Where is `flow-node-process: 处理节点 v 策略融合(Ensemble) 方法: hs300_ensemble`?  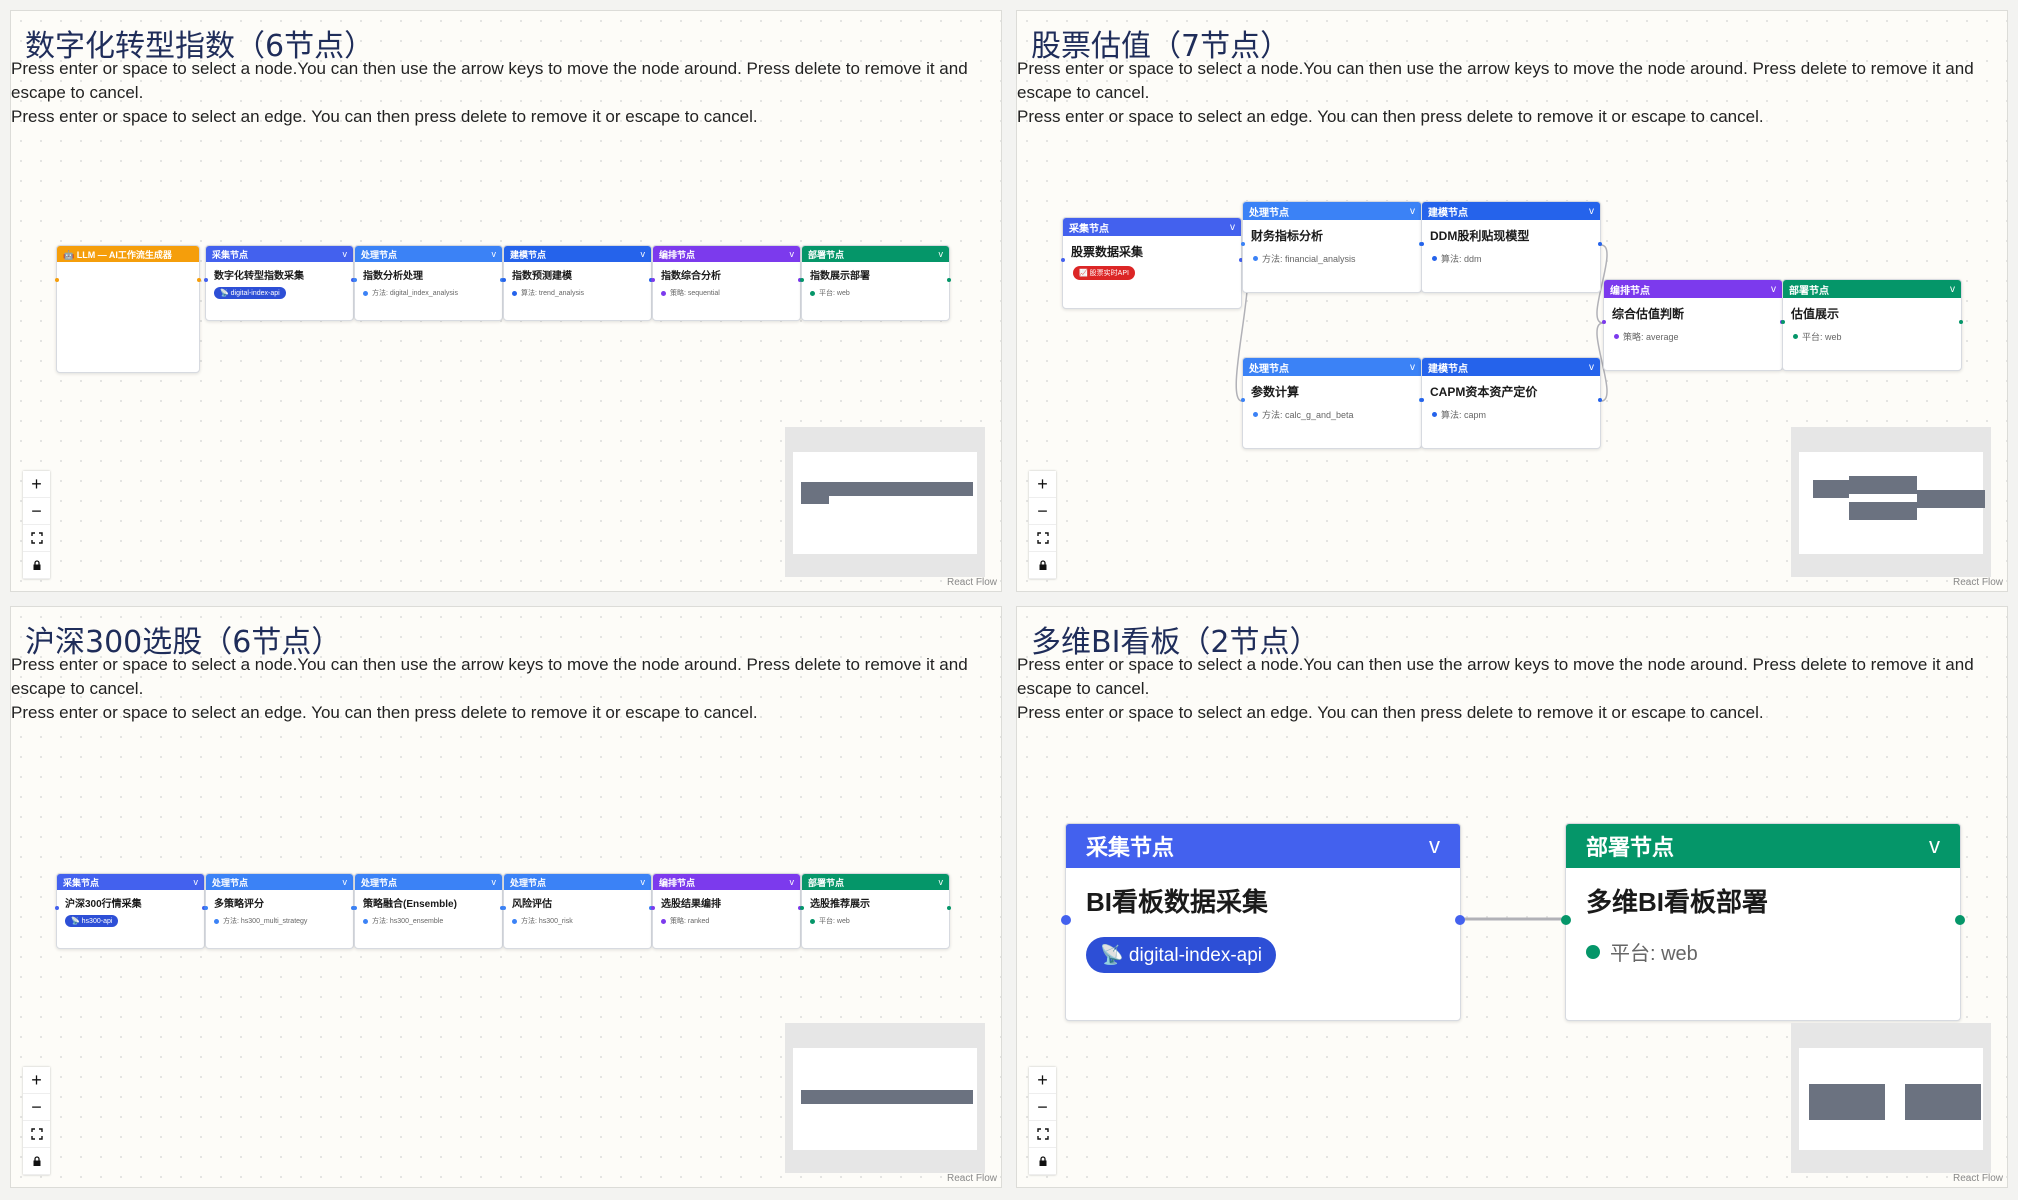 flow-node-process: 处理节点 v 策略融合(Ensemble) 方法: hs300_ensemble is located at coordinates (428, 911).